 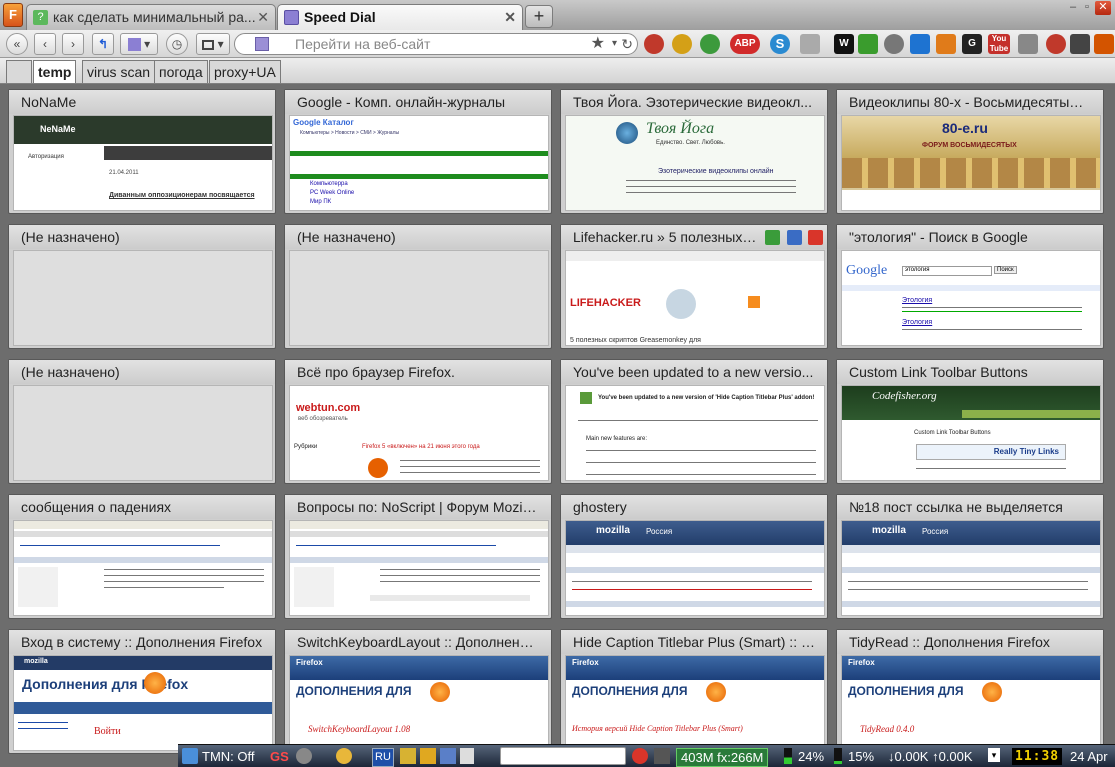 I want to click on tray-icon-h, so click(x=640, y=756).